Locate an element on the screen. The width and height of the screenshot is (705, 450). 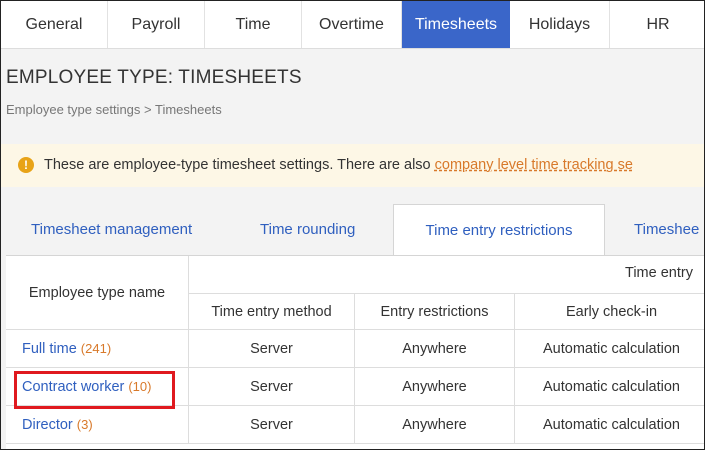
info-icon: ! is located at coordinates (26, 165).